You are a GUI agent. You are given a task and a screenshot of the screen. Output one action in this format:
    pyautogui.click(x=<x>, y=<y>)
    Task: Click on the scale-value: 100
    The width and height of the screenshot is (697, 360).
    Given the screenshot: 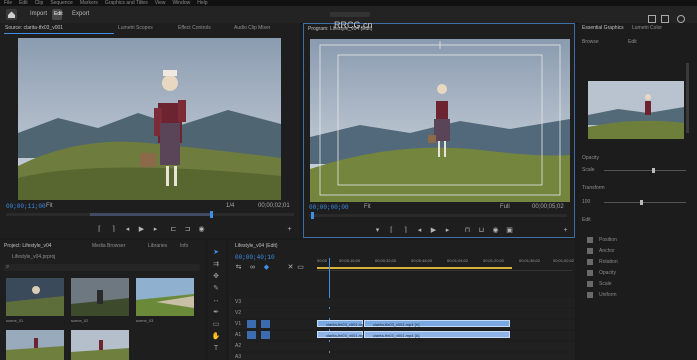 What is the action you would take?
    pyautogui.click(x=586, y=202)
    